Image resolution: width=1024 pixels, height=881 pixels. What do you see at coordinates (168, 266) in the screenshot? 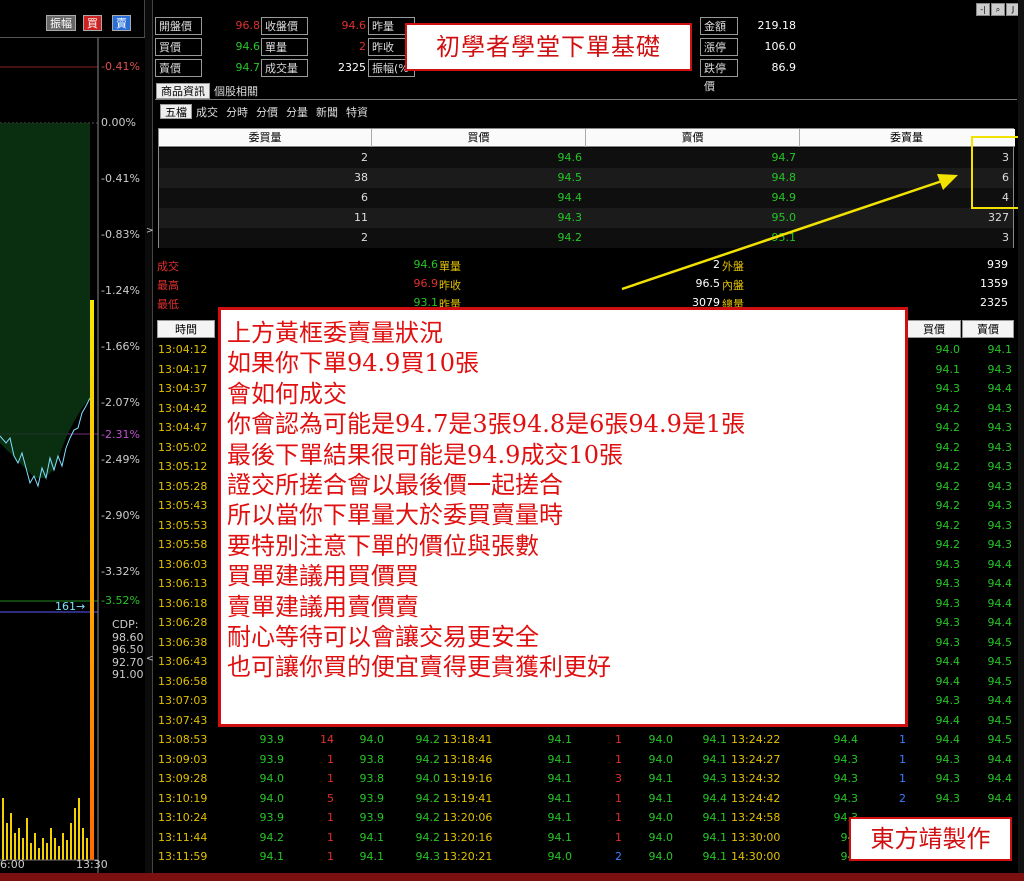
I see `deal-label: 成交` at bounding box center [168, 266].